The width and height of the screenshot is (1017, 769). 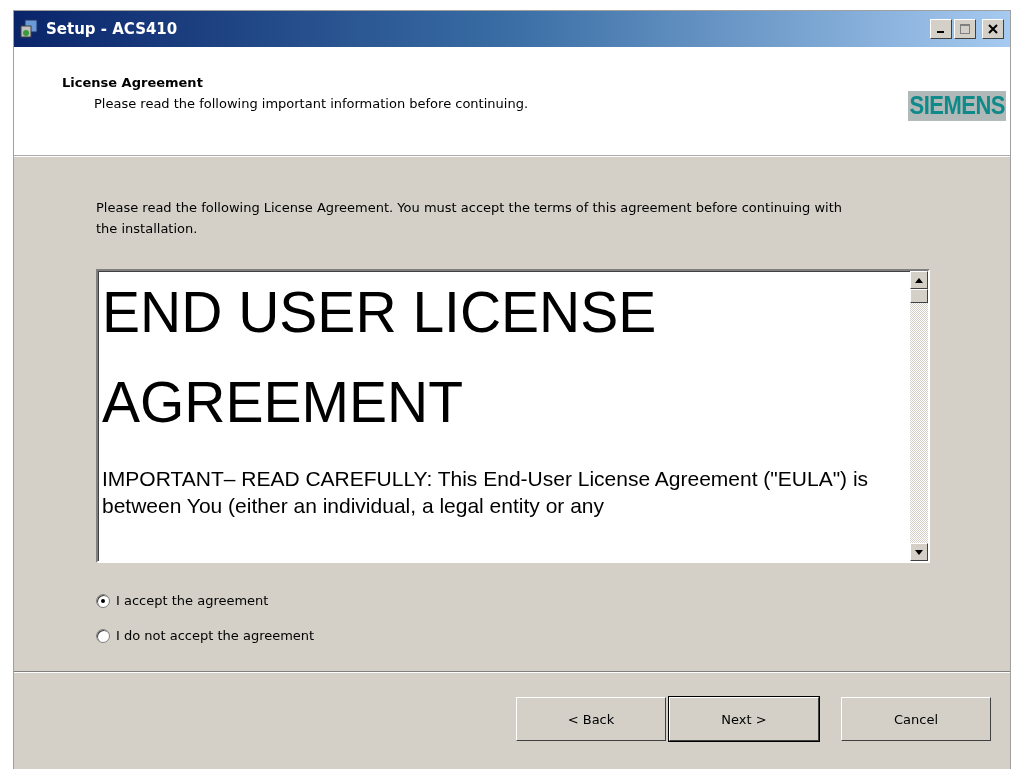 I want to click on instructions-text: Please read the following License Agreement. You must accept the terms of this agreement before continuing with the installation., so click(x=470, y=218).